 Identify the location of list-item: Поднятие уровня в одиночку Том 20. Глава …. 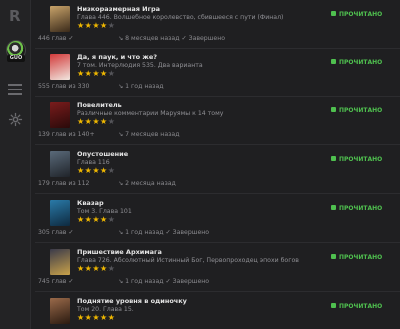
(217, 310).